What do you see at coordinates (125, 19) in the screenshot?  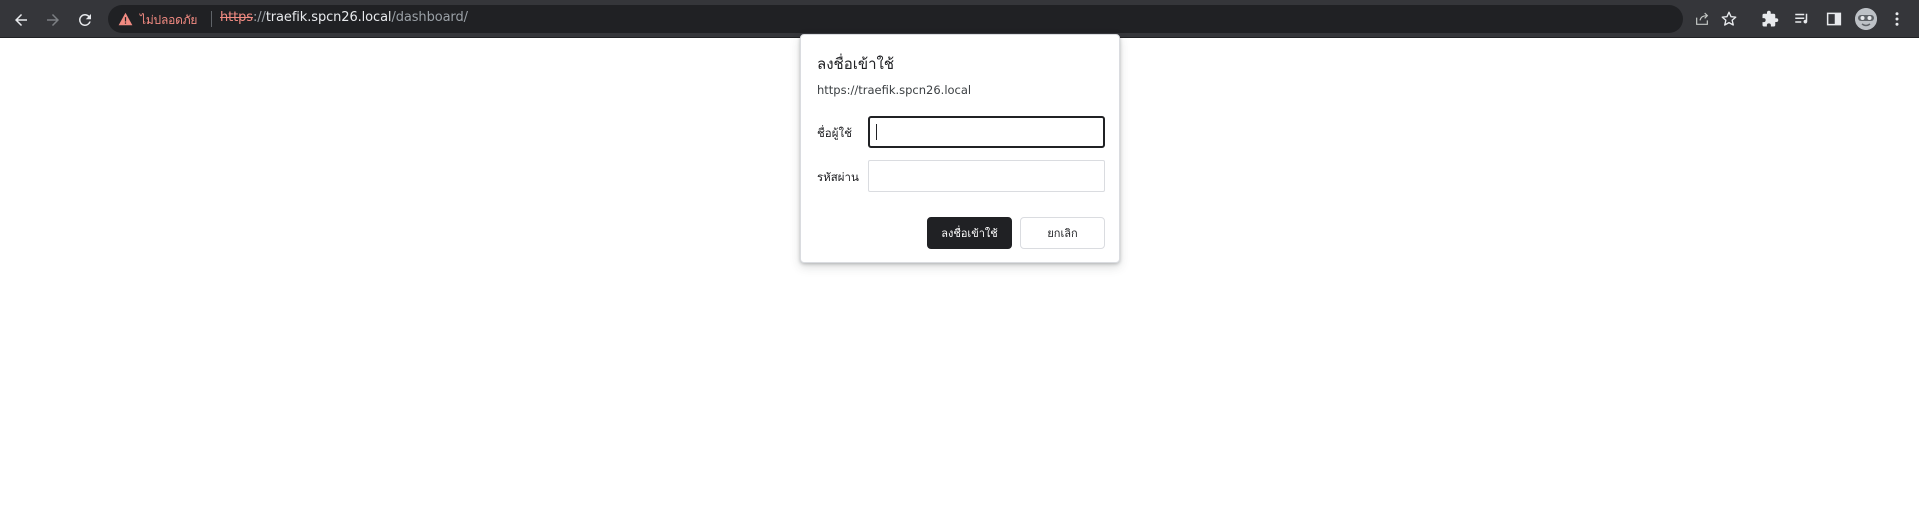 I see `warning-triangle-icon` at bounding box center [125, 19].